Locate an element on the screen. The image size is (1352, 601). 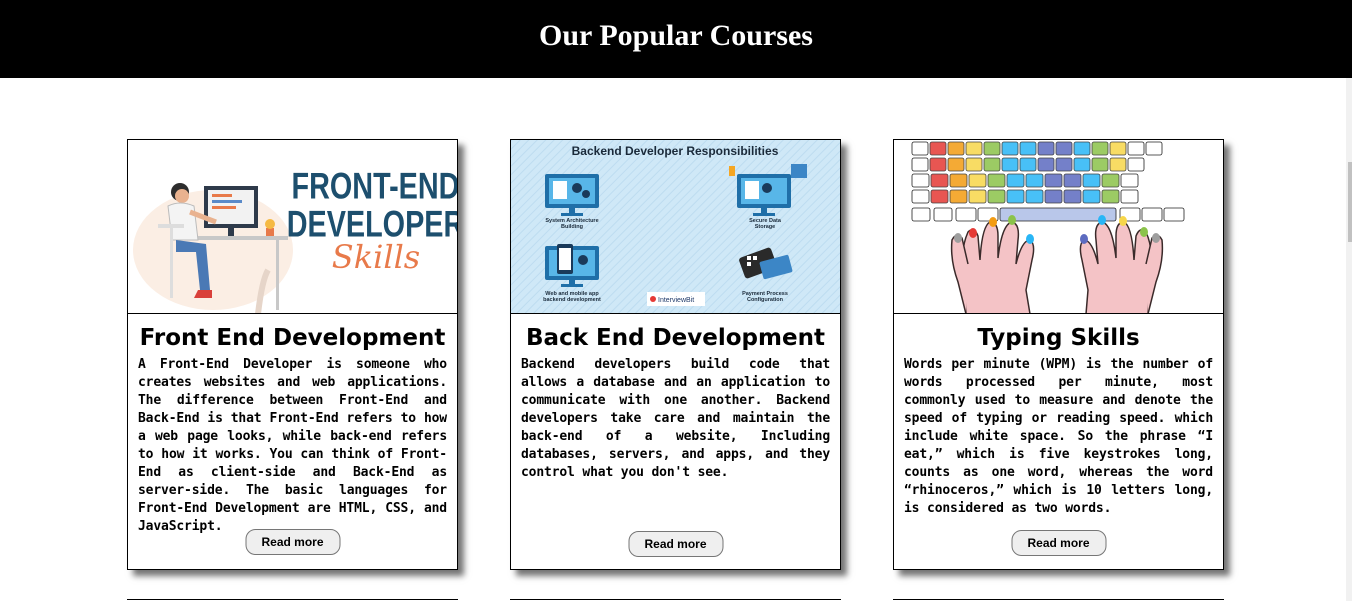
course-title: Front End Development is located at coordinates (292, 338).